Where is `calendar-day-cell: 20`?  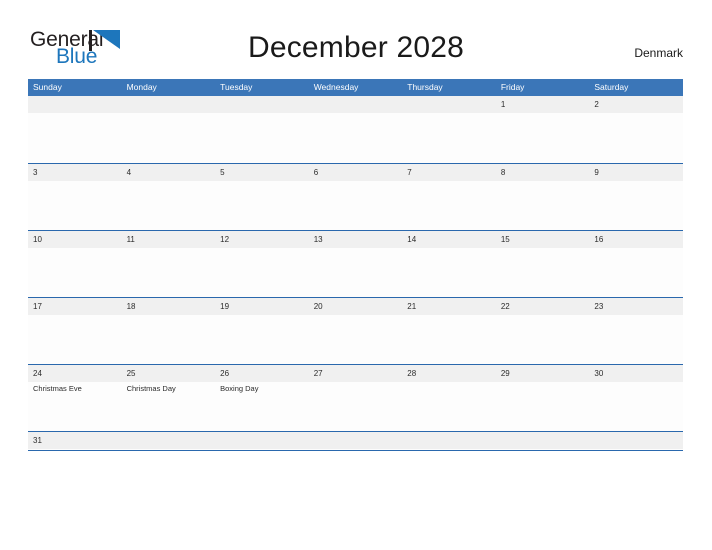
calendar-day-cell: 20 is located at coordinates (356, 331).